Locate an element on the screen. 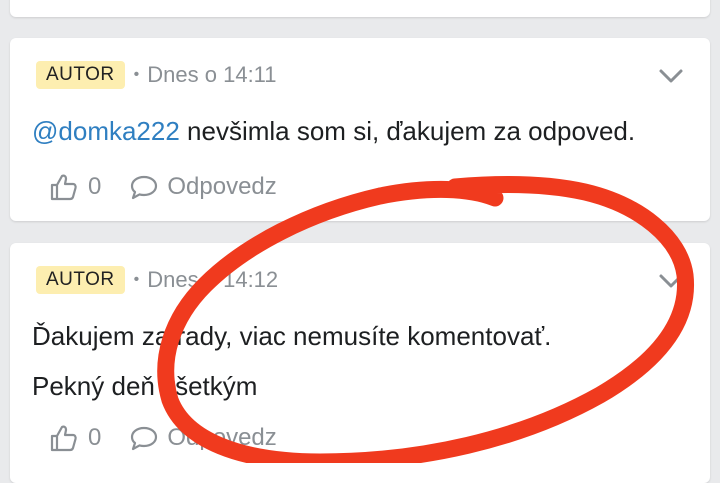  comment-meta: AUTOR • Dnes o 14:12 is located at coordinates (157, 280).